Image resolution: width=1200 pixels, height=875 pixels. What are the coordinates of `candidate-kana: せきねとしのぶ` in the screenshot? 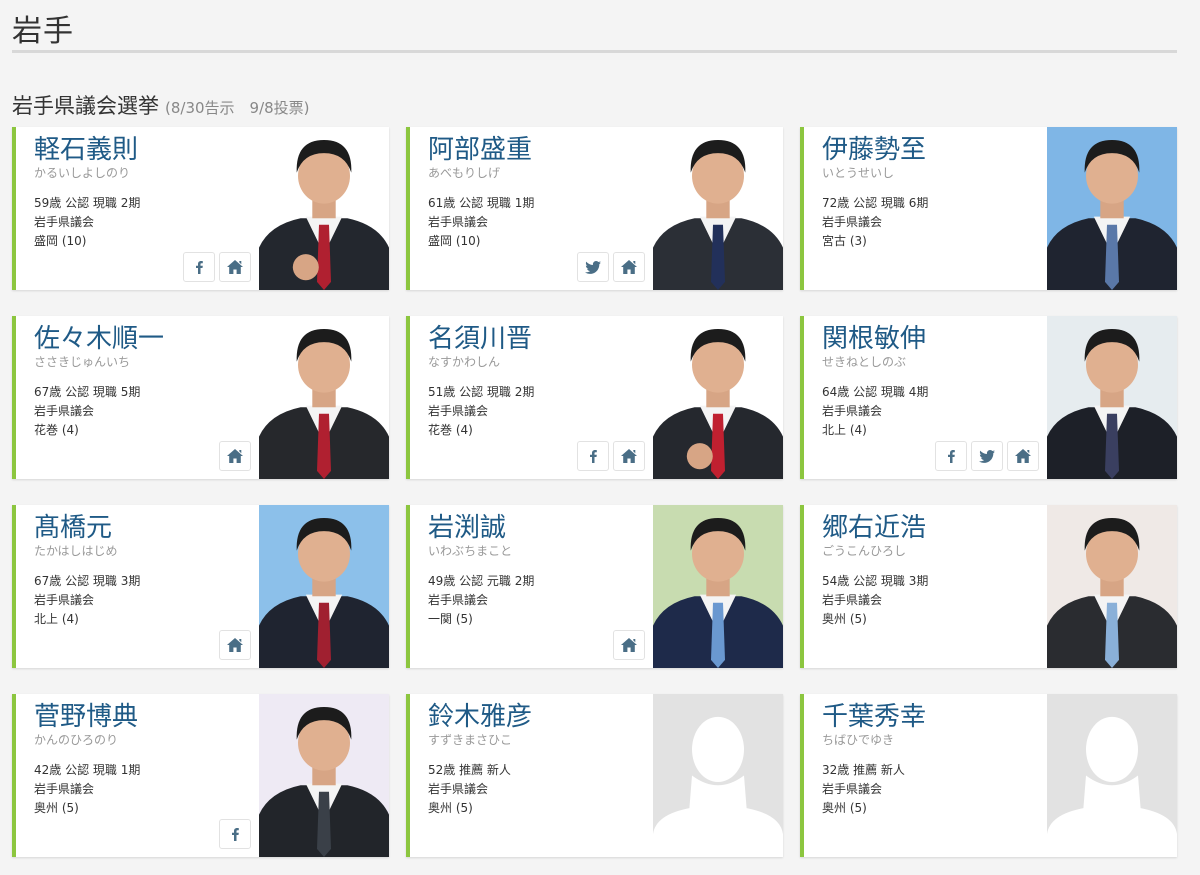 It's located at (864, 362).